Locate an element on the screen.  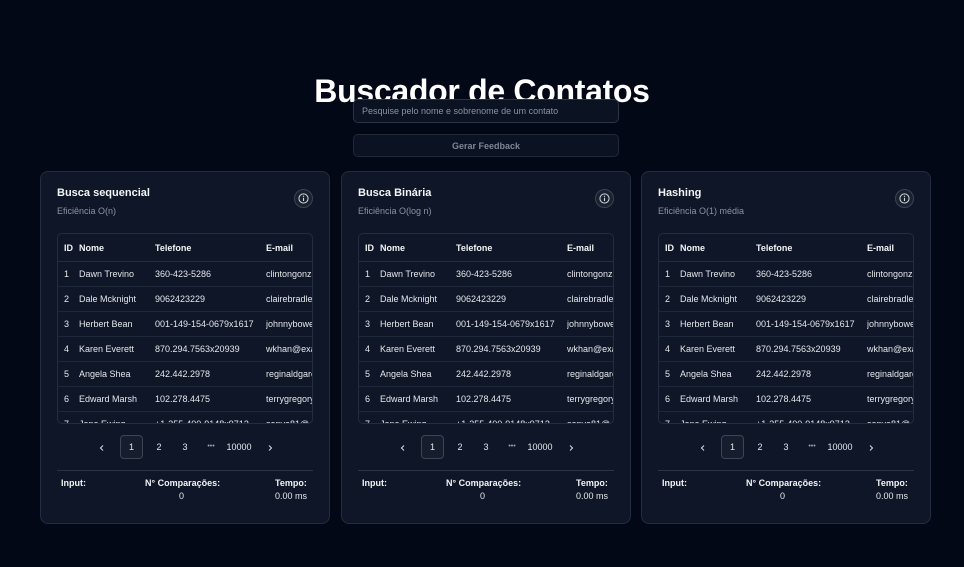
cell-id: 6 is located at coordinates (369, 399).